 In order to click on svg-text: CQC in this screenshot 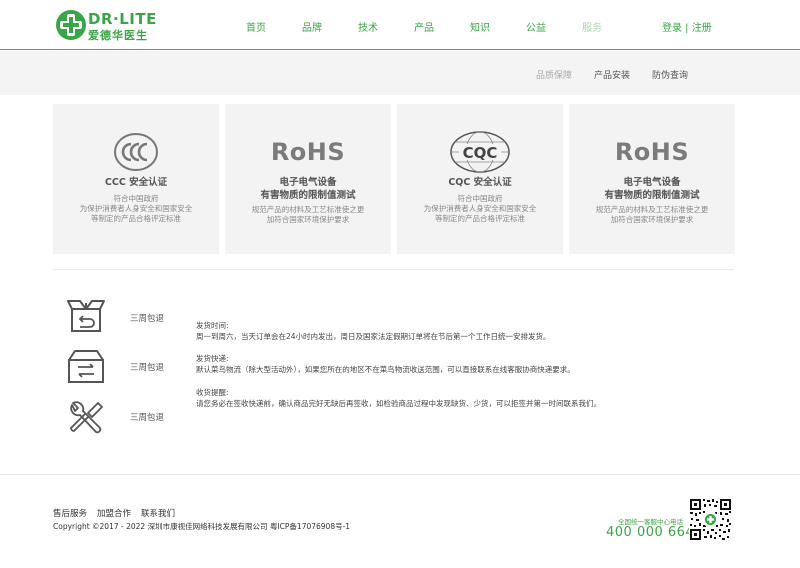, I will do `click(480, 153)`.